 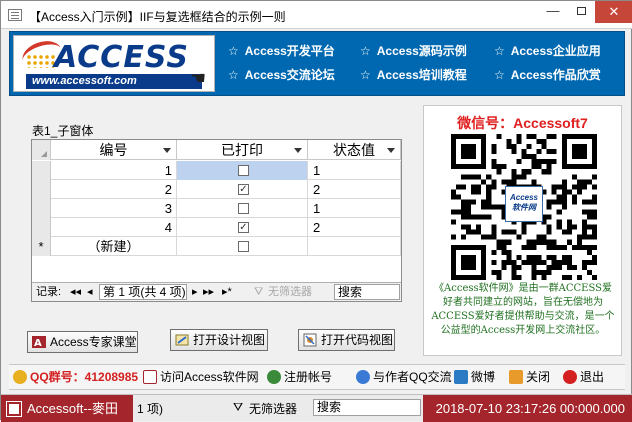 What do you see at coordinates (114, 189) in the screenshot?
I see `cell-id: 2` at bounding box center [114, 189].